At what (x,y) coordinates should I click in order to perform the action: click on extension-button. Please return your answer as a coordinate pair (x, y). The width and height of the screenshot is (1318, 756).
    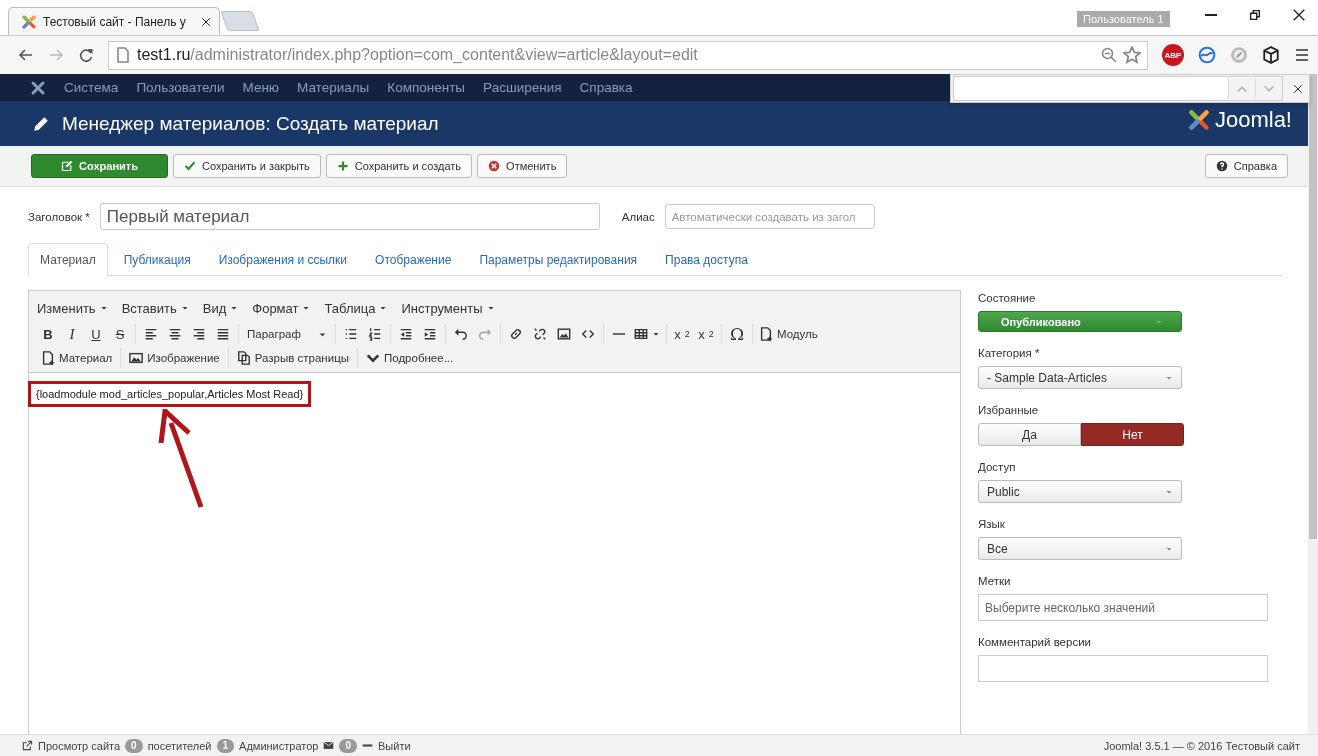
    Looking at the image, I should click on (1271, 55).